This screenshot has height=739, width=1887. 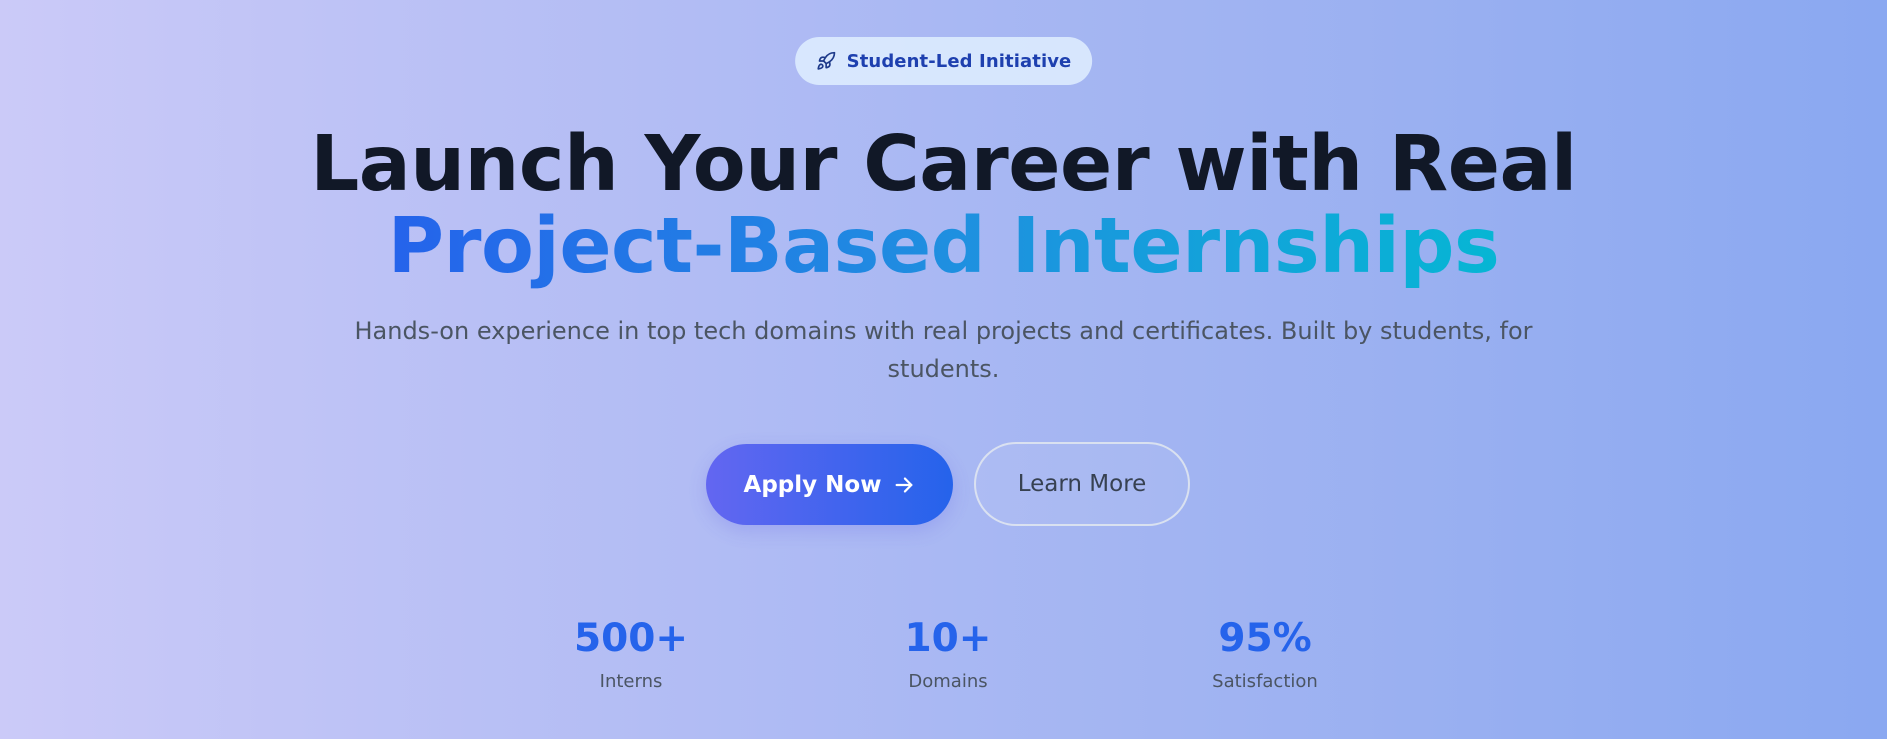 I want to click on learn-more-label: Learn More, so click(x=1082, y=484).